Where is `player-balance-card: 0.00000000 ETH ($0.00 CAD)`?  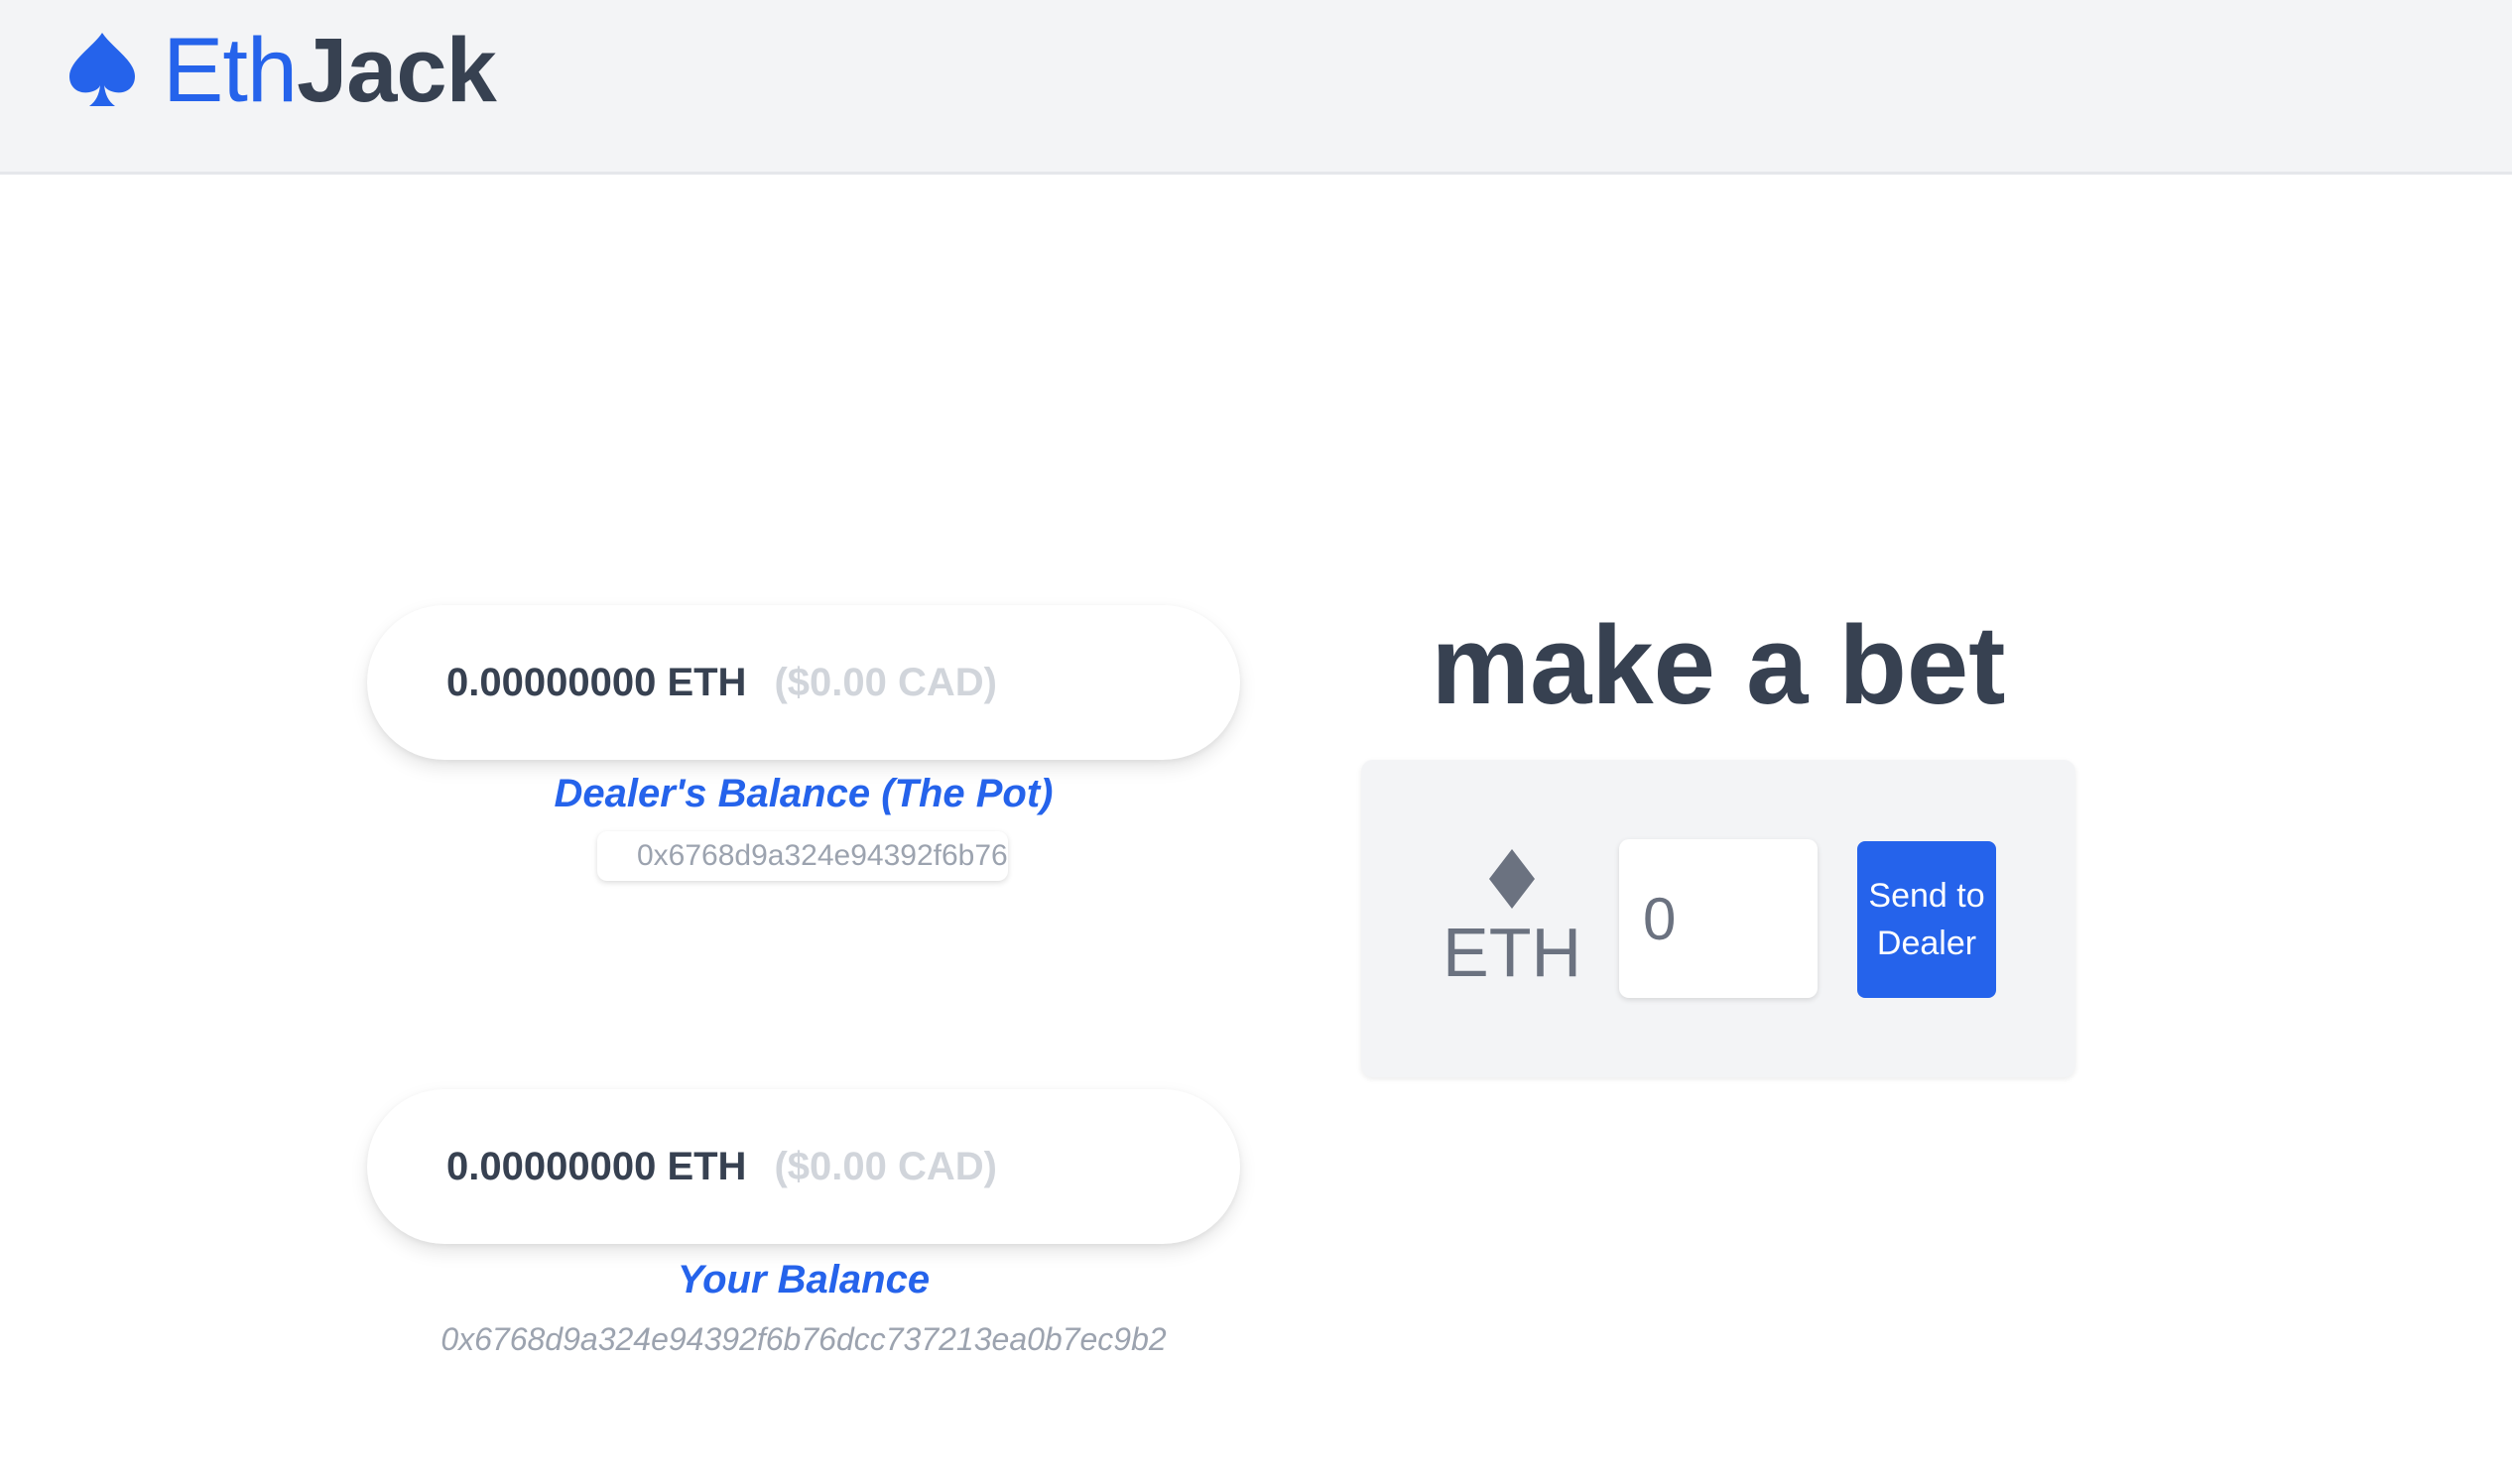 player-balance-card: 0.00000000 ETH ($0.00 CAD) is located at coordinates (803, 1166).